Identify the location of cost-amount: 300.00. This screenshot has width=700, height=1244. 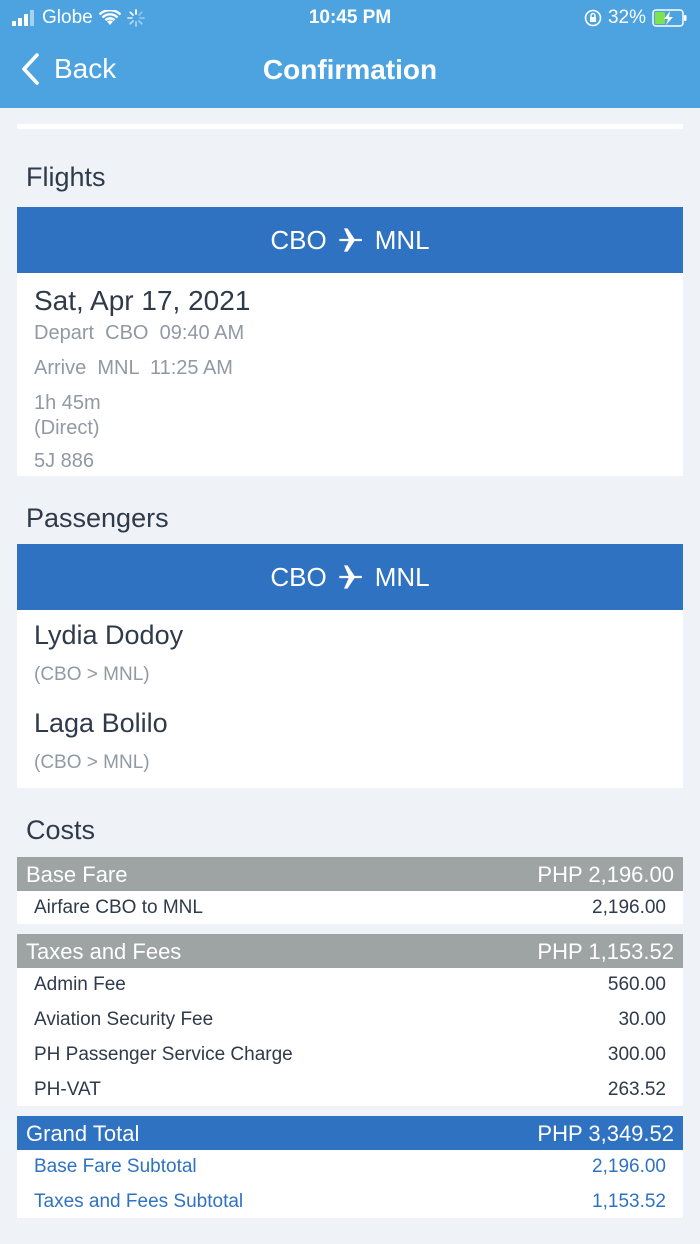
(636, 1054).